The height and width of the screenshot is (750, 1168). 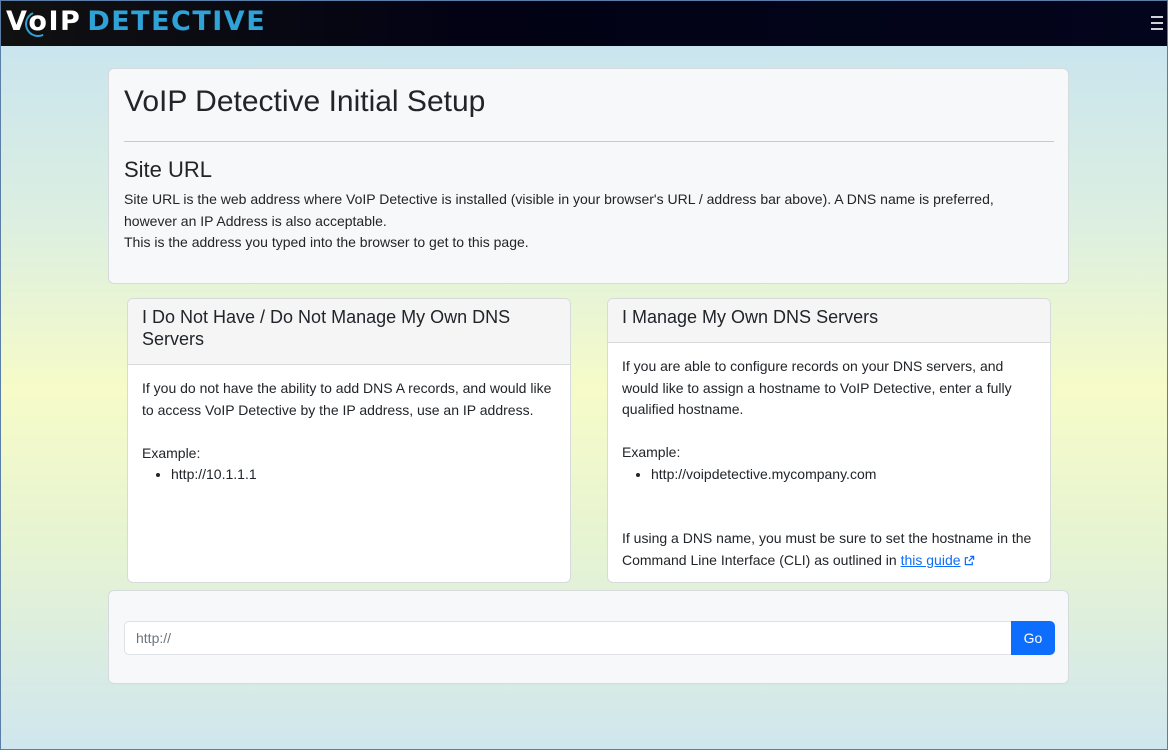 I want to click on site-url-input, so click(x=568, y=638).